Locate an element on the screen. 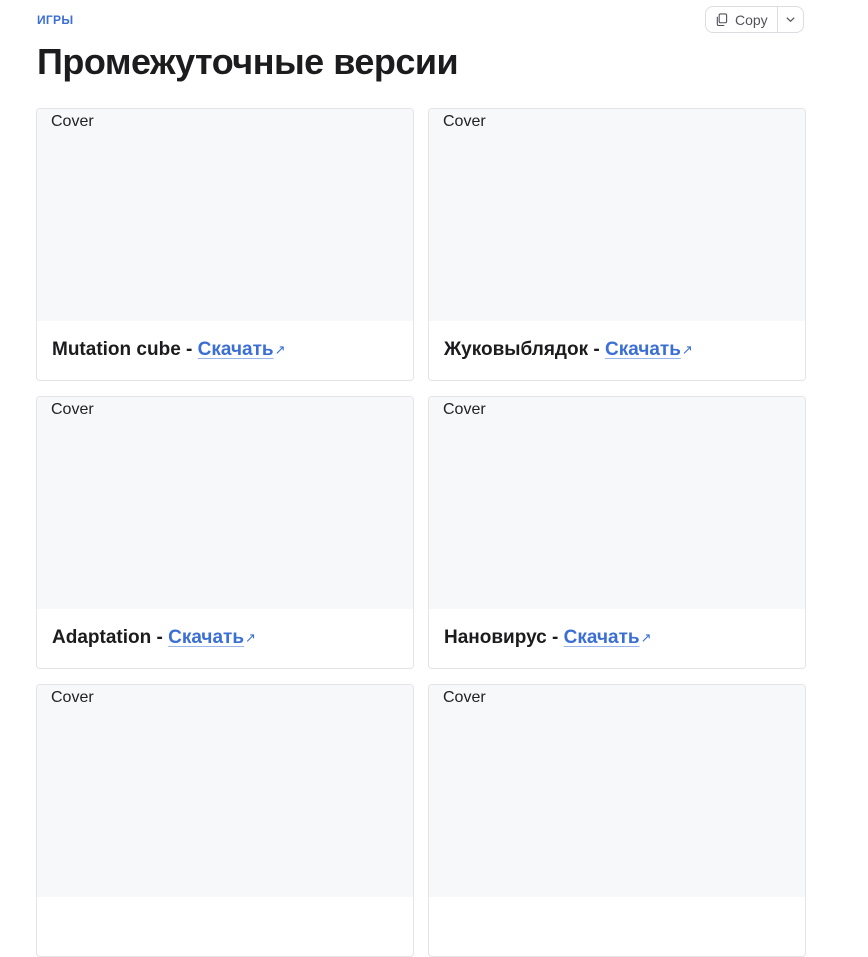  game-card: Cover Жуковыблядок - Скачать↗ is located at coordinates (617, 244).